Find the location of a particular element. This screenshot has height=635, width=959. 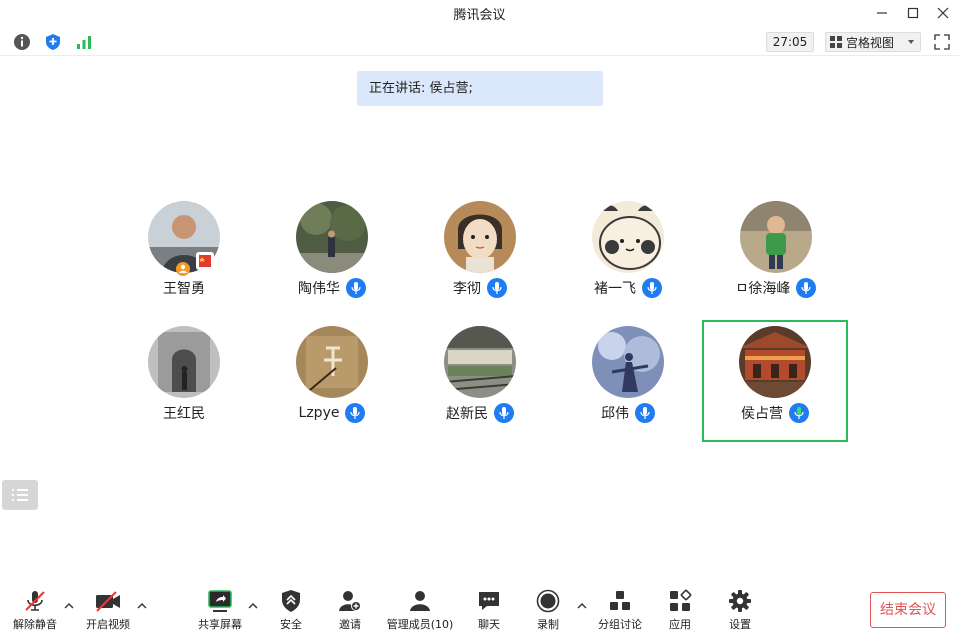

participant-name-row: 李彻 is located at coordinates (480, 288).